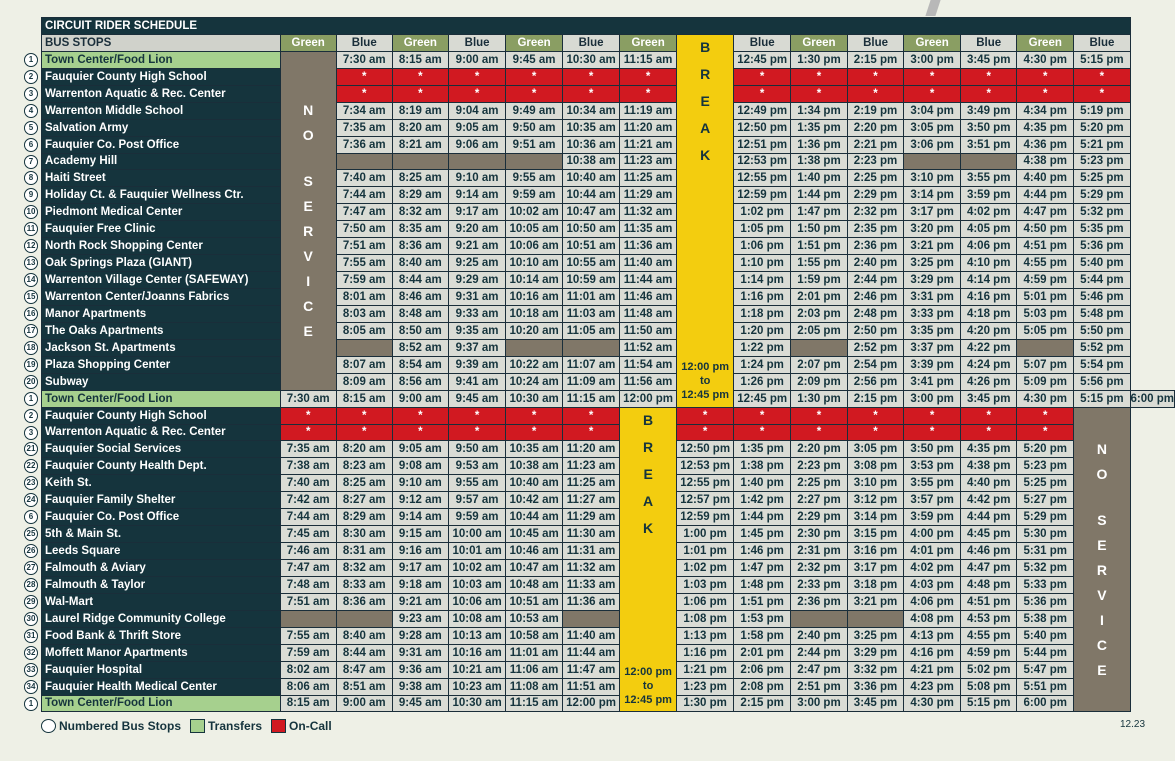 Image resolution: width=1175 pixels, height=761 pixels. What do you see at coordinates (989, 313) in the screenshot?
I see `time-cell: 4:18 pm` at bounding box center [989, 313].